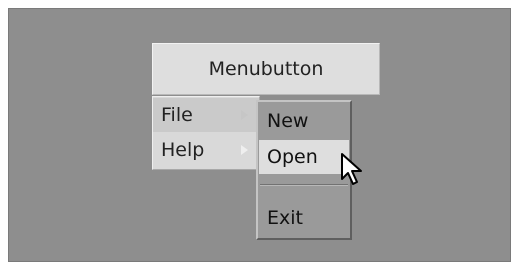 The height and width of the screenshot is (265, 517). I want to click on mouse-pointer-icon, so click(351, 169).